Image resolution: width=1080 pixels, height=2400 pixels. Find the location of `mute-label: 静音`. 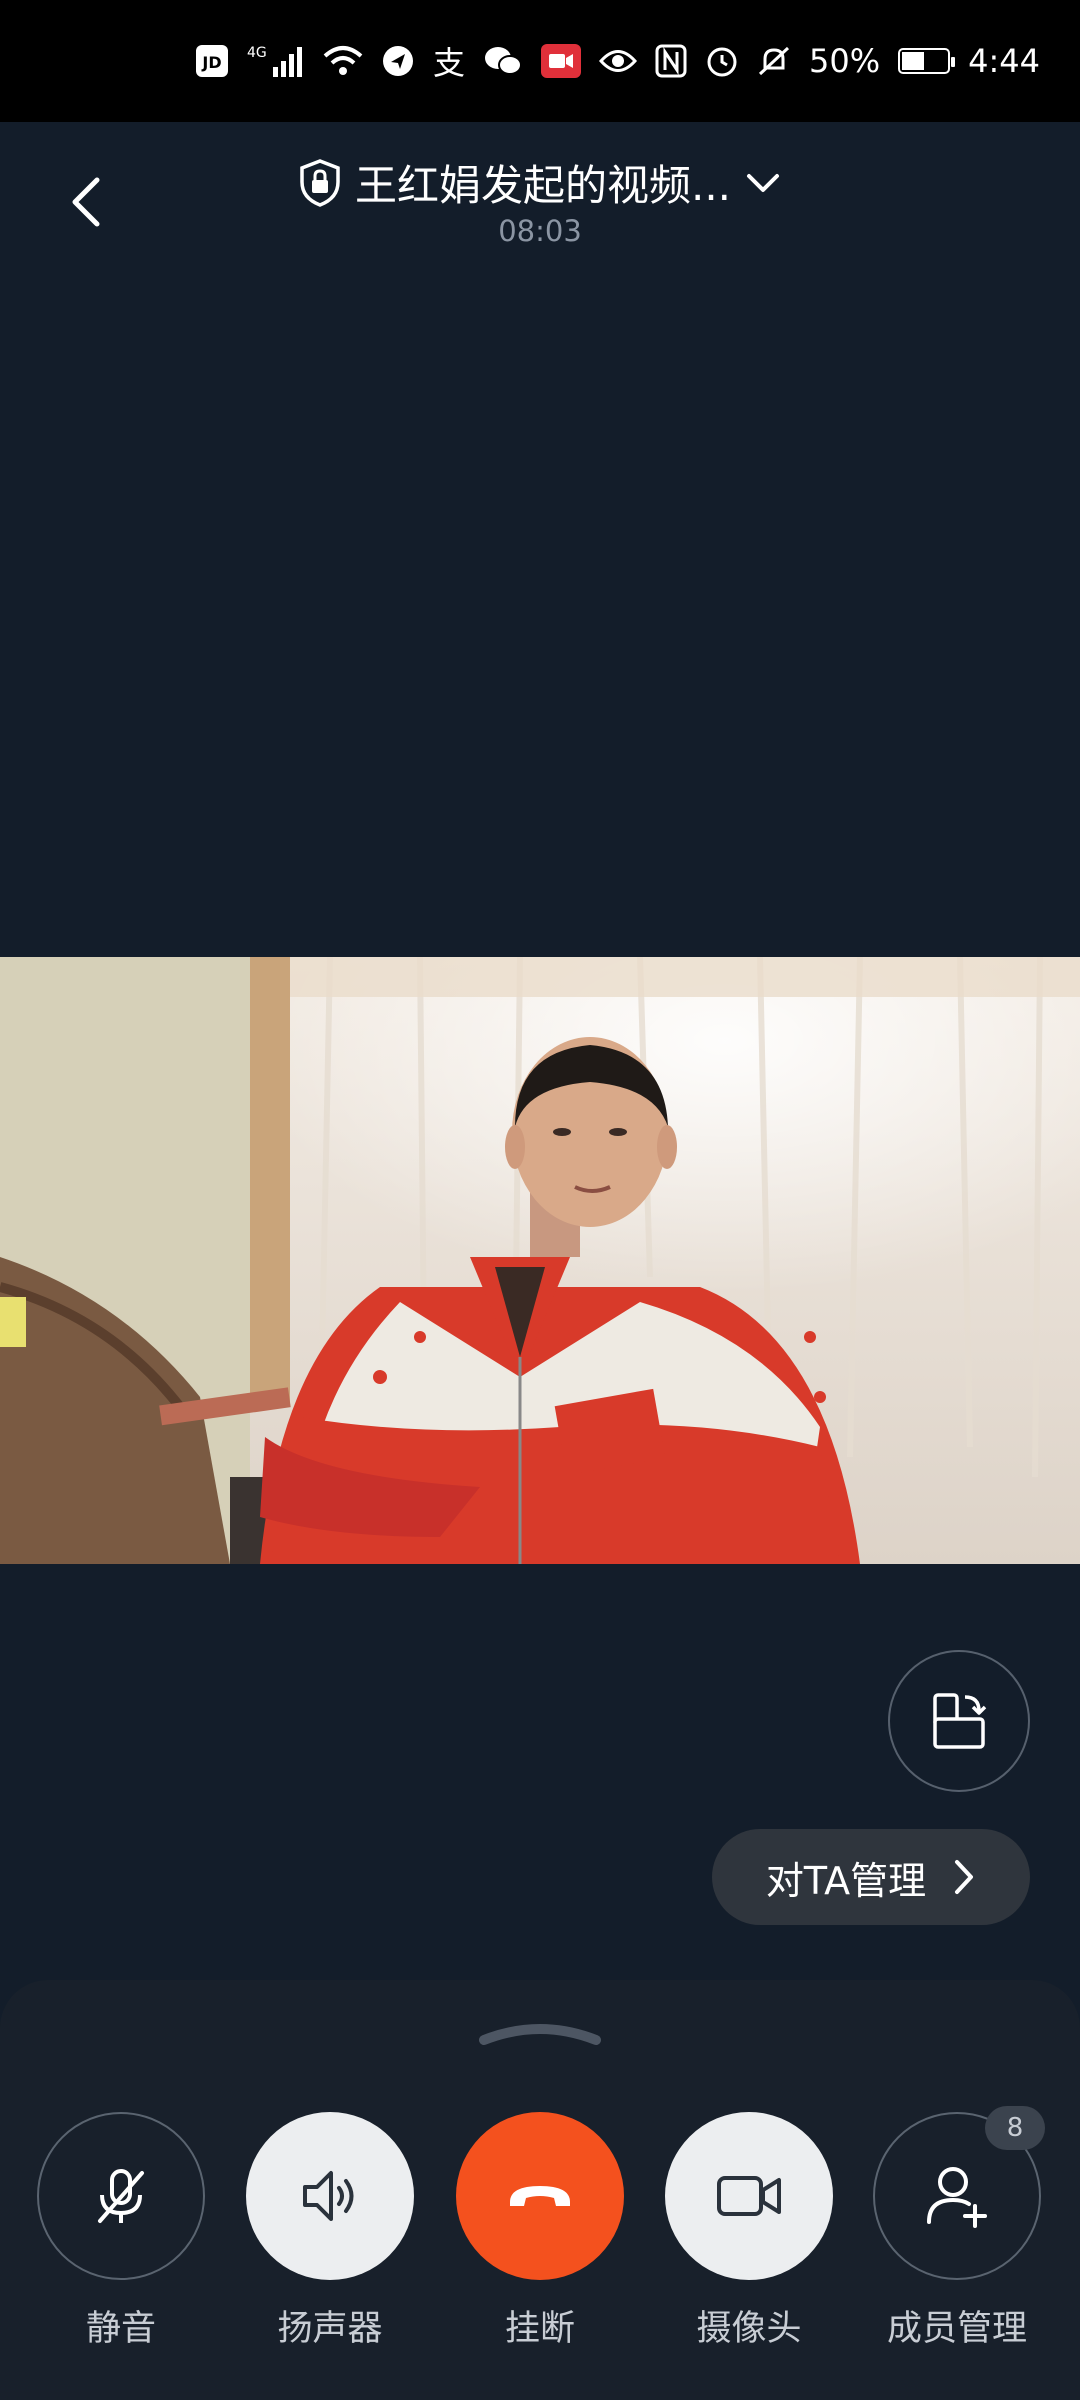

mute-label: 静音 is located at coordinates (120, 2329).